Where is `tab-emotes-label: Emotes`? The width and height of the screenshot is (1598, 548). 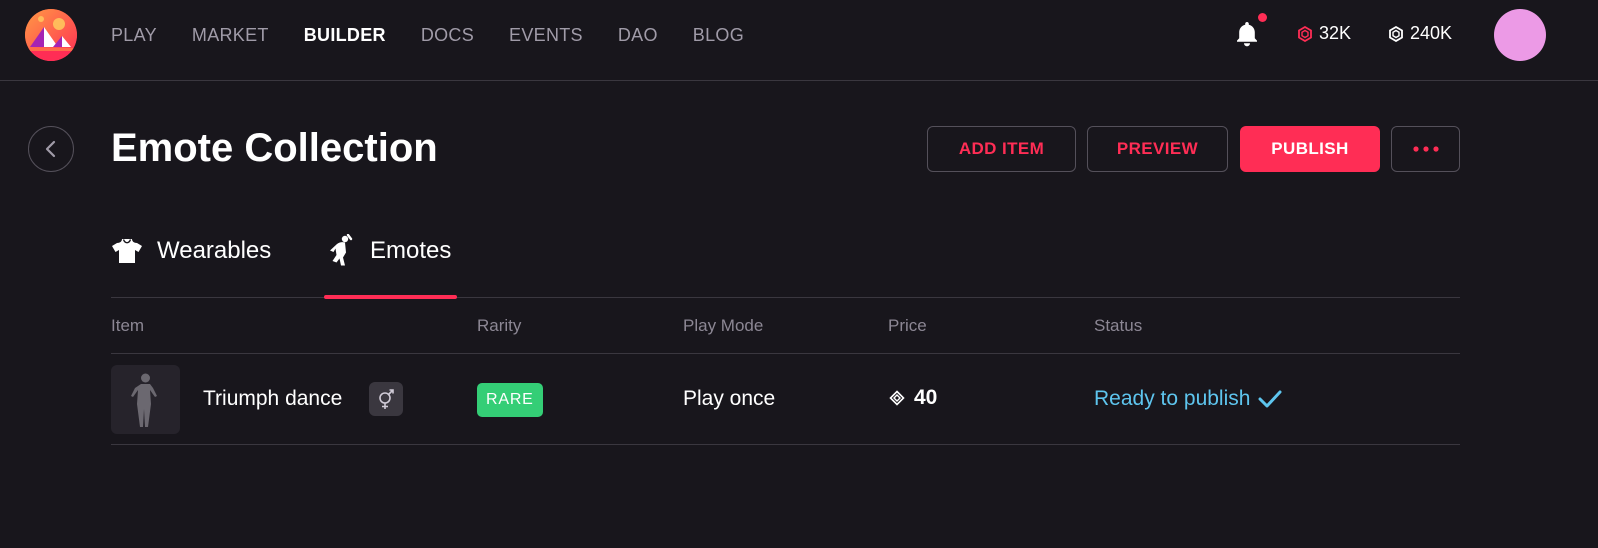 tab-emotes-label: Emotes is located at coordinates (411, 250).